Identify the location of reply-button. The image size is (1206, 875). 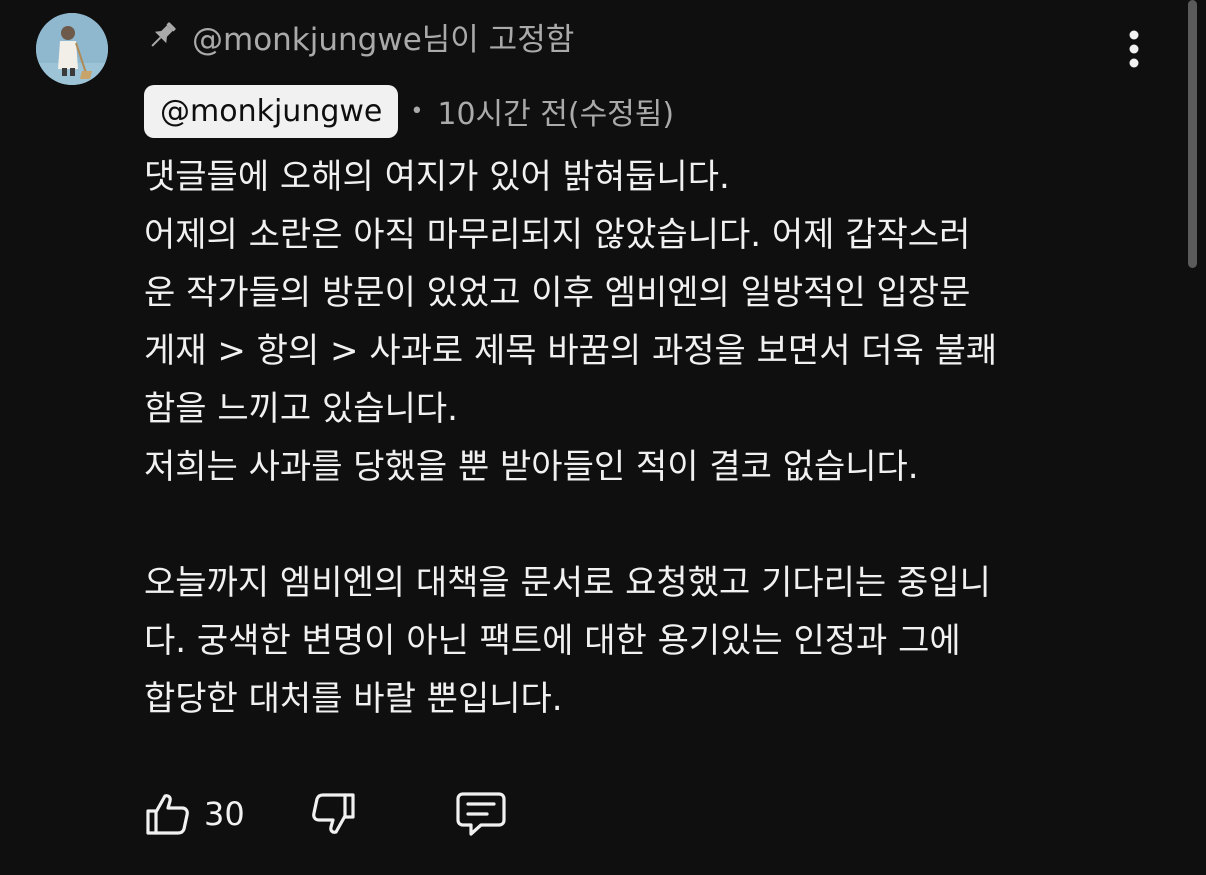
(481, 814).